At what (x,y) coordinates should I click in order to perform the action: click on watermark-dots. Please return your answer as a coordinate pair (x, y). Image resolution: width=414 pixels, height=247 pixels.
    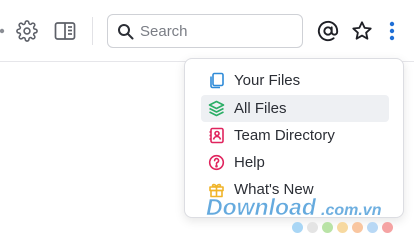
    Looking at the image, I should click on (342, 227).